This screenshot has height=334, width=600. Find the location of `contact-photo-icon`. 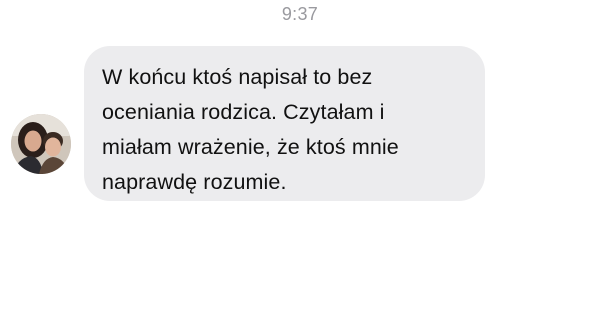

contact-photo-icon is located at coordinates (41, 144).